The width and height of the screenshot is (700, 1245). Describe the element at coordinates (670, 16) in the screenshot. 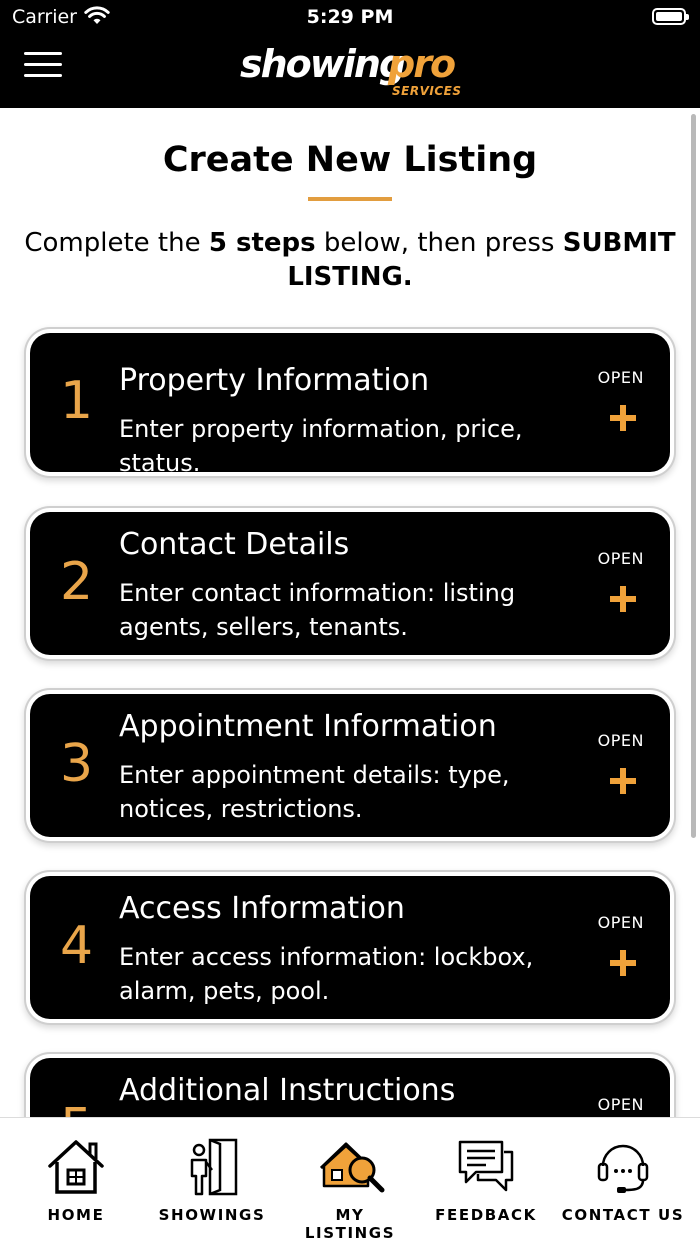

I see `battery-icon` at that location.